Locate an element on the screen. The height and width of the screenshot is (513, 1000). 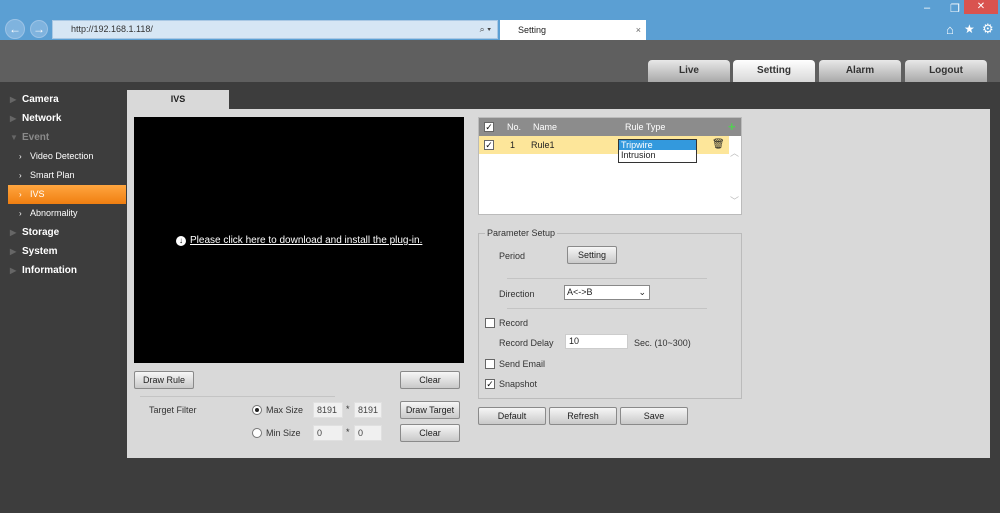
tab-title: Setting is located at coordinates (532, 30).